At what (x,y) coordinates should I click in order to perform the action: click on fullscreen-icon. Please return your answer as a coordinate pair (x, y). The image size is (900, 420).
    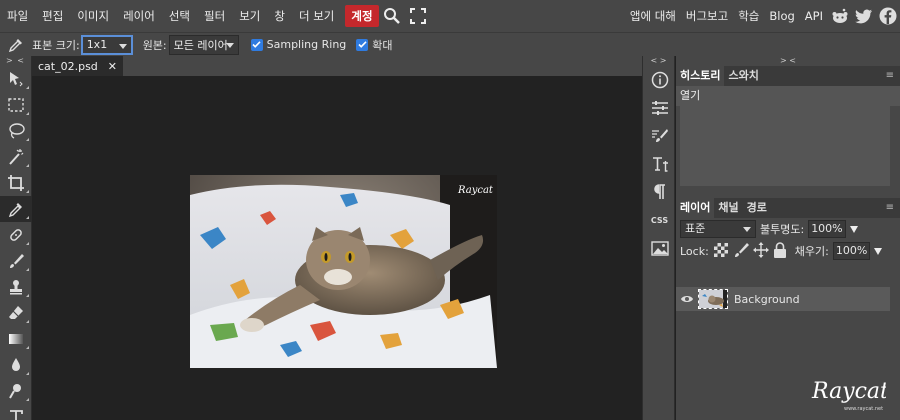
    Looking at the image, I should click on (418, 16).